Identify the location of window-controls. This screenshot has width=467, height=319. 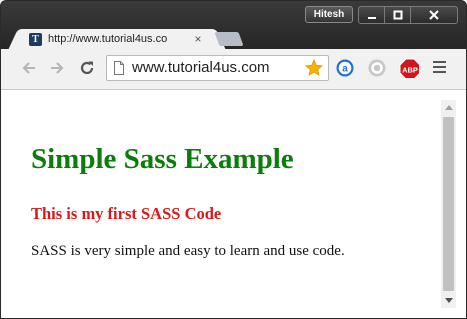
(408, 15).